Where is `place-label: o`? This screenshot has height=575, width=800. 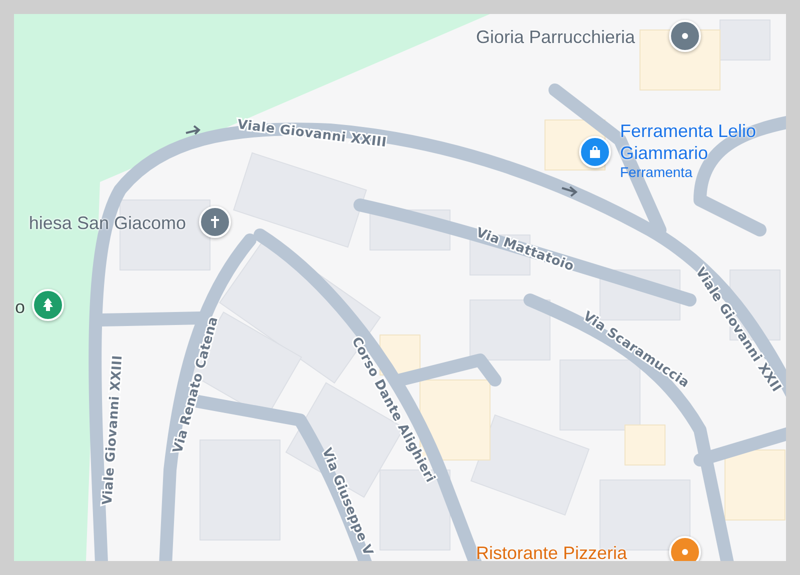
place-label: o is located at coordinates (20, 307).